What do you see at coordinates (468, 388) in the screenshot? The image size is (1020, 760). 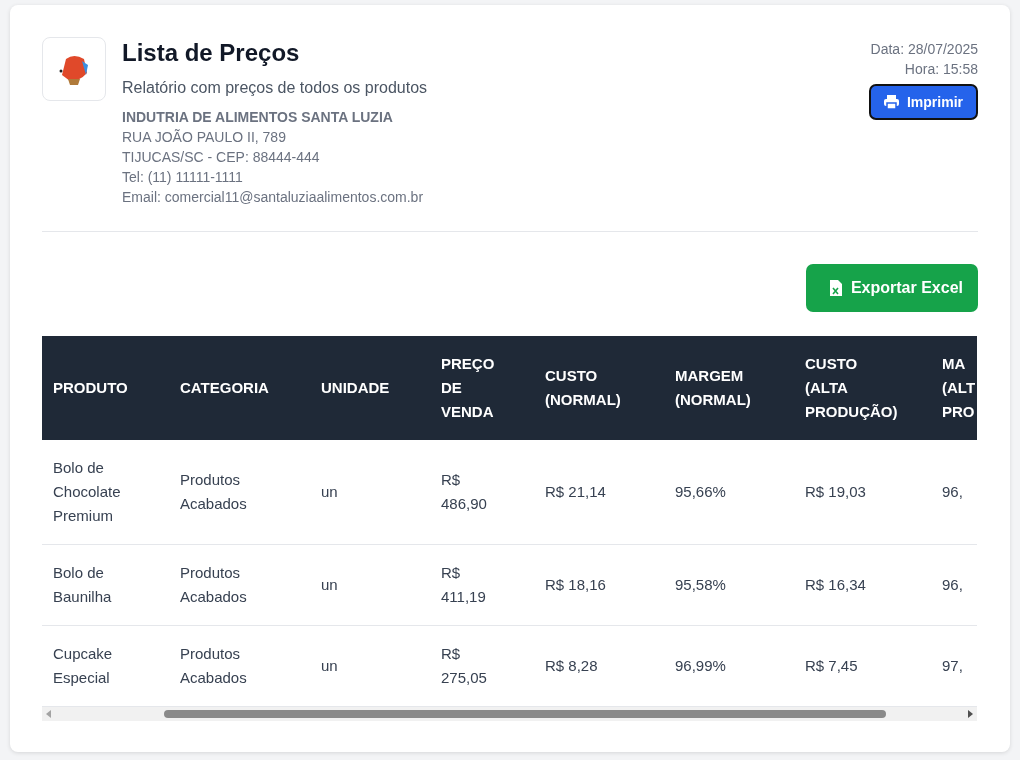 I see `column-header: PREÇO DE VENDA` at bounding box center [468, 388].